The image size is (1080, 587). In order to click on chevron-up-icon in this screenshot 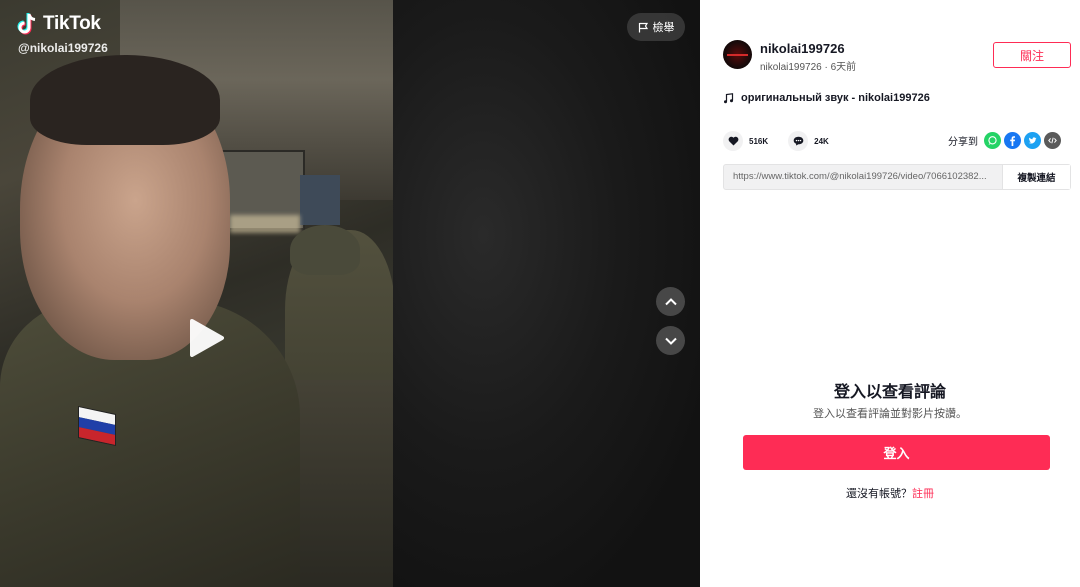, I will do `click(670, 301)`.